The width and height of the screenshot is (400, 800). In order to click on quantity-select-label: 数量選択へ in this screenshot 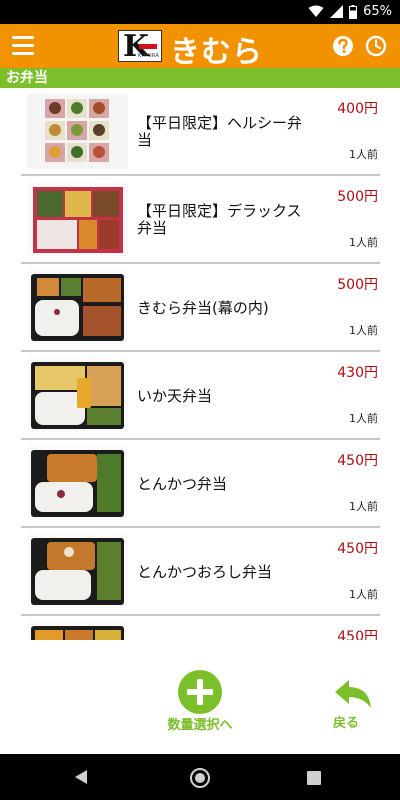, I will do `click(200, 723)`.